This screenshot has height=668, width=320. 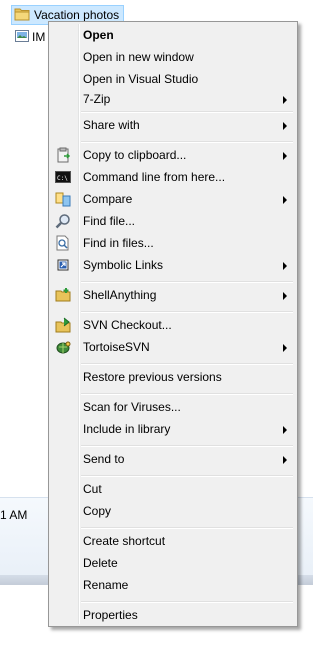 What do you see at coordinates (77, 15) in the screenshot?
I see `folder-name: Vacation photos` at bounding box center [77, 15].